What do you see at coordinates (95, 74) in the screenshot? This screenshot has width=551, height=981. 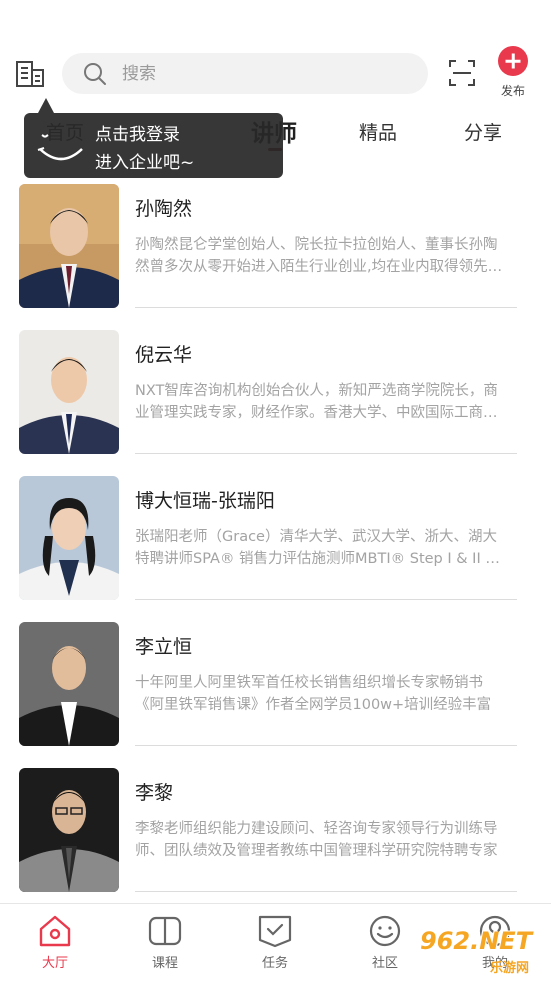 I see `search-icon` at bounding box center [95, 74].